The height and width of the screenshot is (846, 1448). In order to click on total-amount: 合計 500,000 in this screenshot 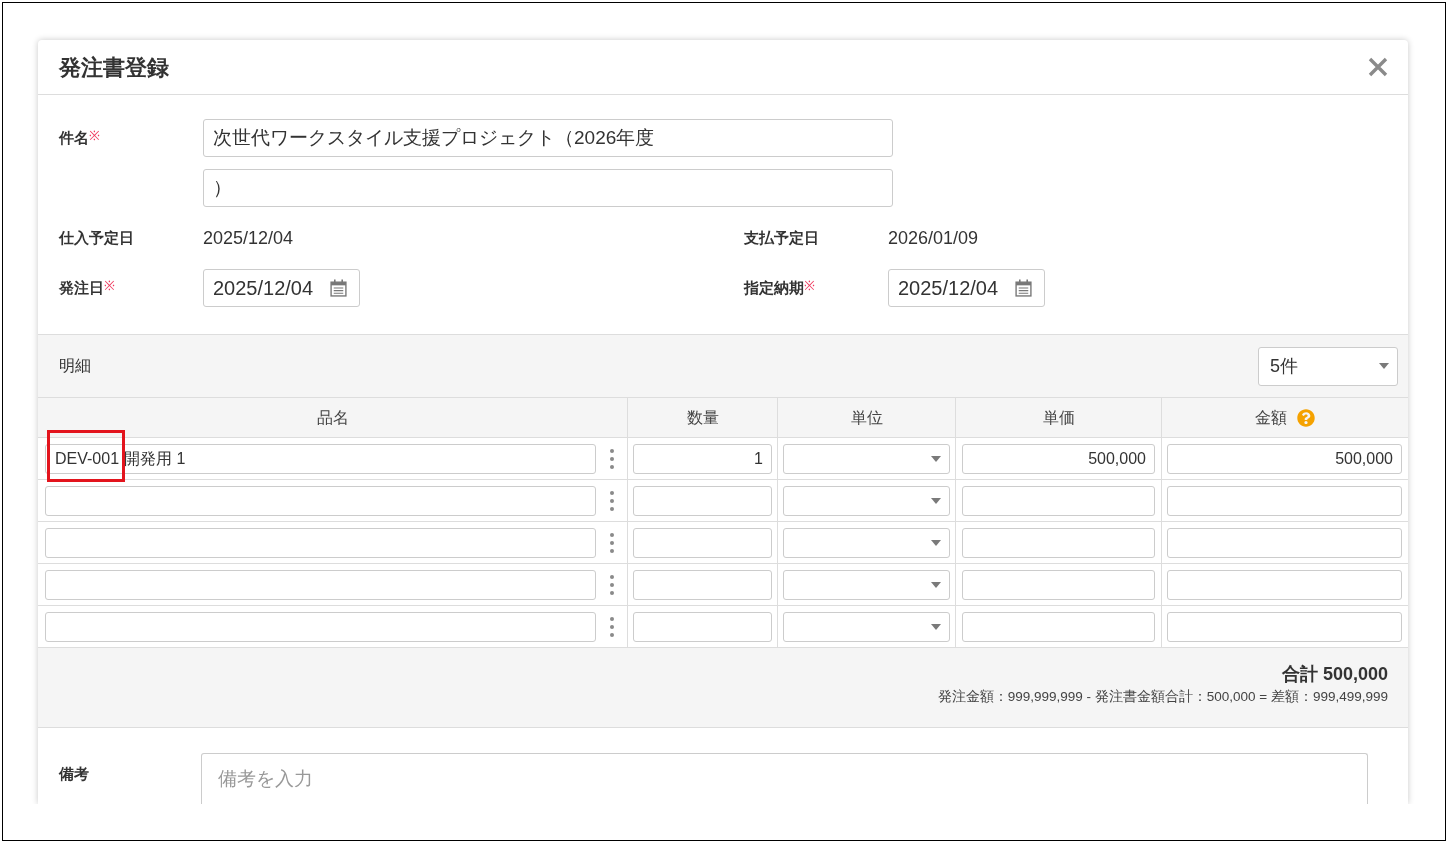, I will do `click(1334, 674)`.